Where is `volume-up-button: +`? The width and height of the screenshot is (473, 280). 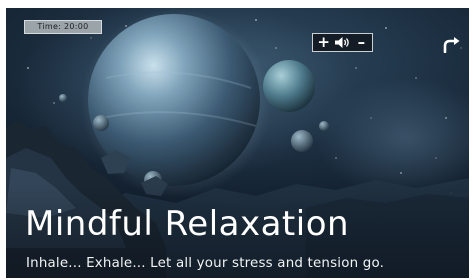
volume-up-button: + is located at coordinates (324, 42).